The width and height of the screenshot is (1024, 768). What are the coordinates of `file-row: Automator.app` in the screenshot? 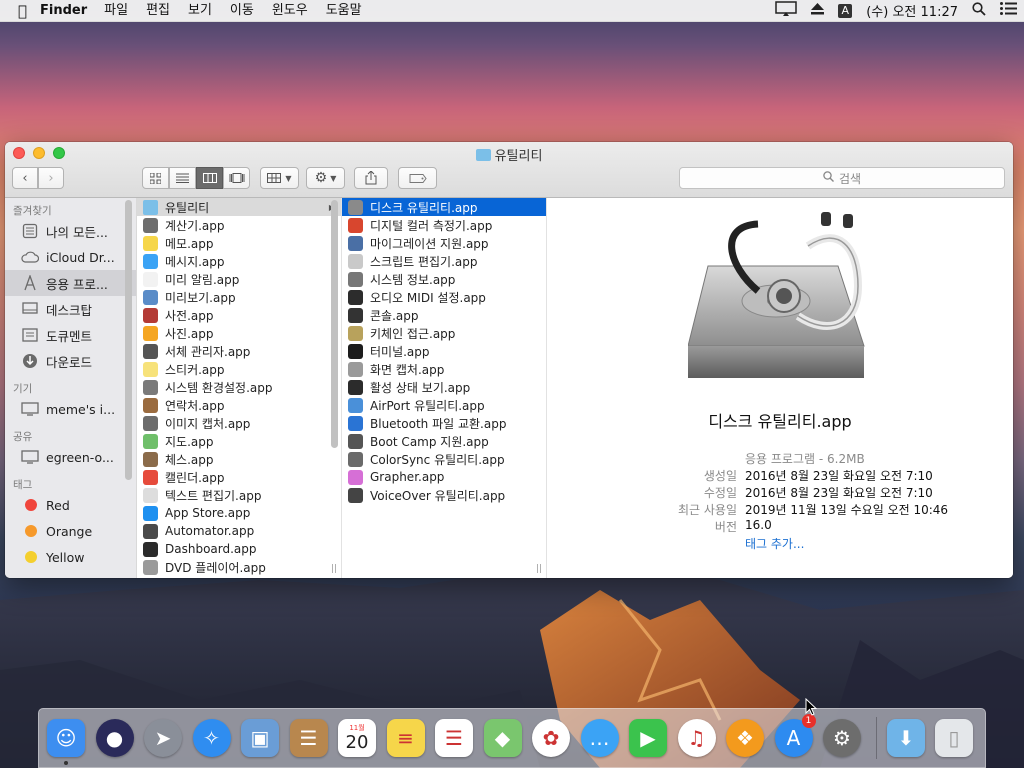 It's located at (239, 531).